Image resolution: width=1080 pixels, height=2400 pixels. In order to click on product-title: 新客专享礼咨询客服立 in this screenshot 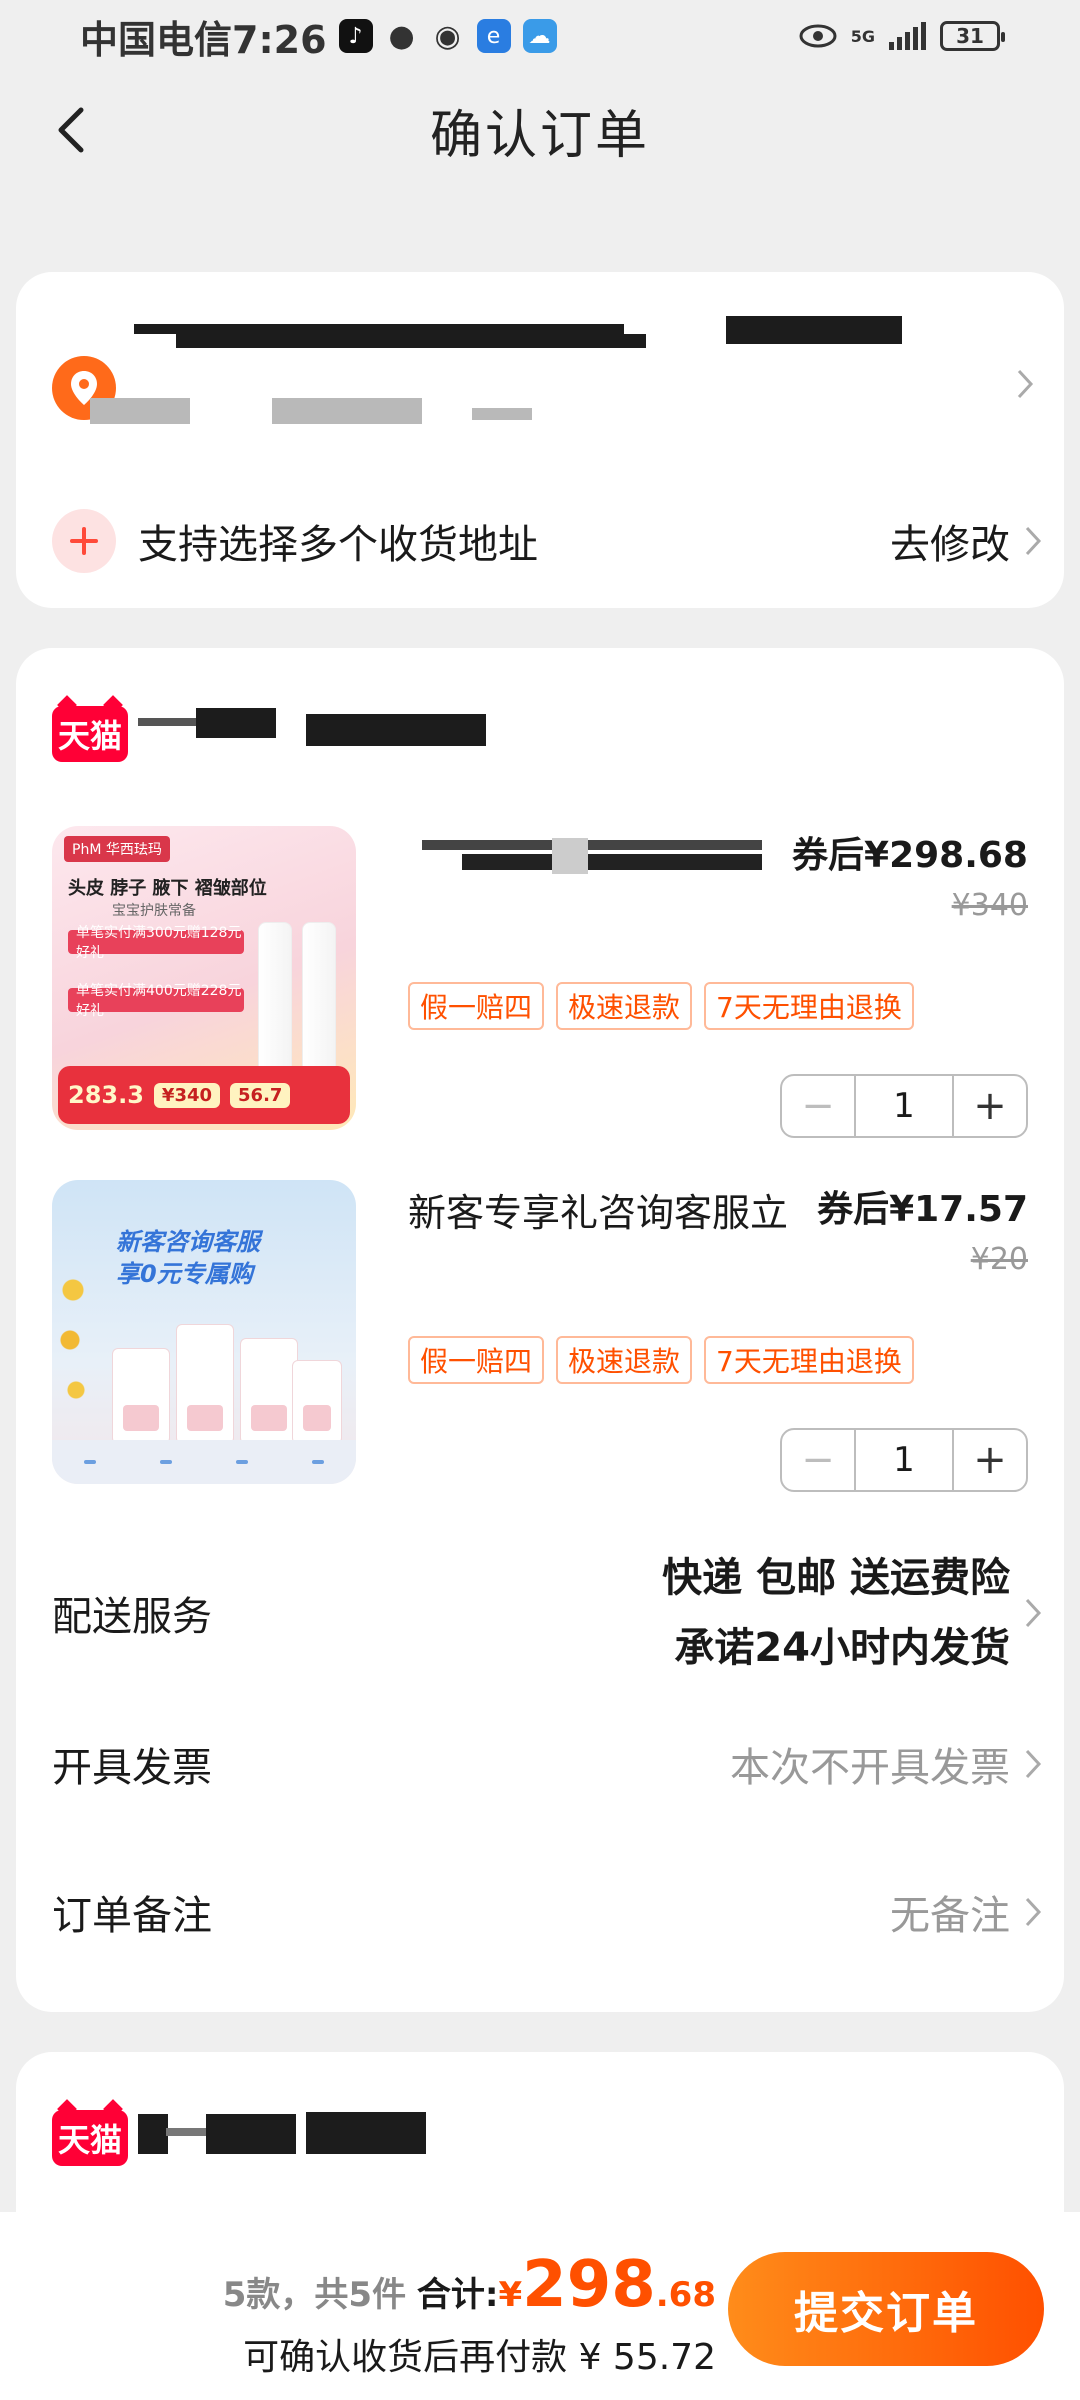, I will do `click(598, 1213)`.